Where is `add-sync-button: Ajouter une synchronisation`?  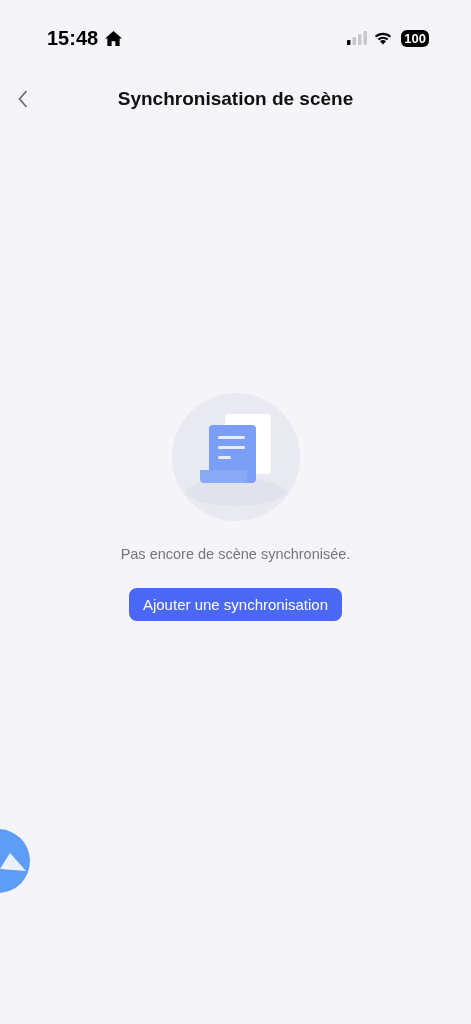 add-sync-button: Ajouter une synchronisation is located at coordinates (235, 604).